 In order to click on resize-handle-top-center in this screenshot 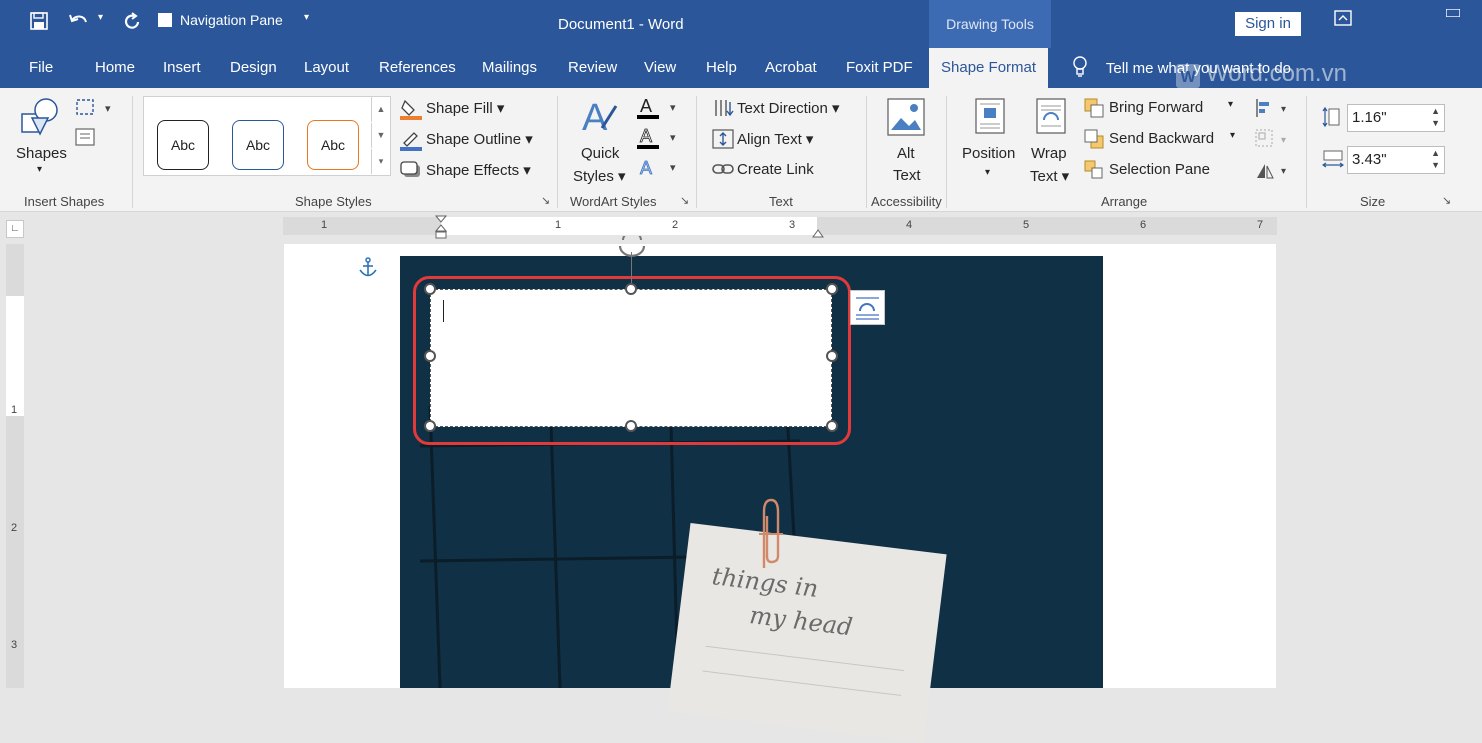, I will do `click(631, 289)`.